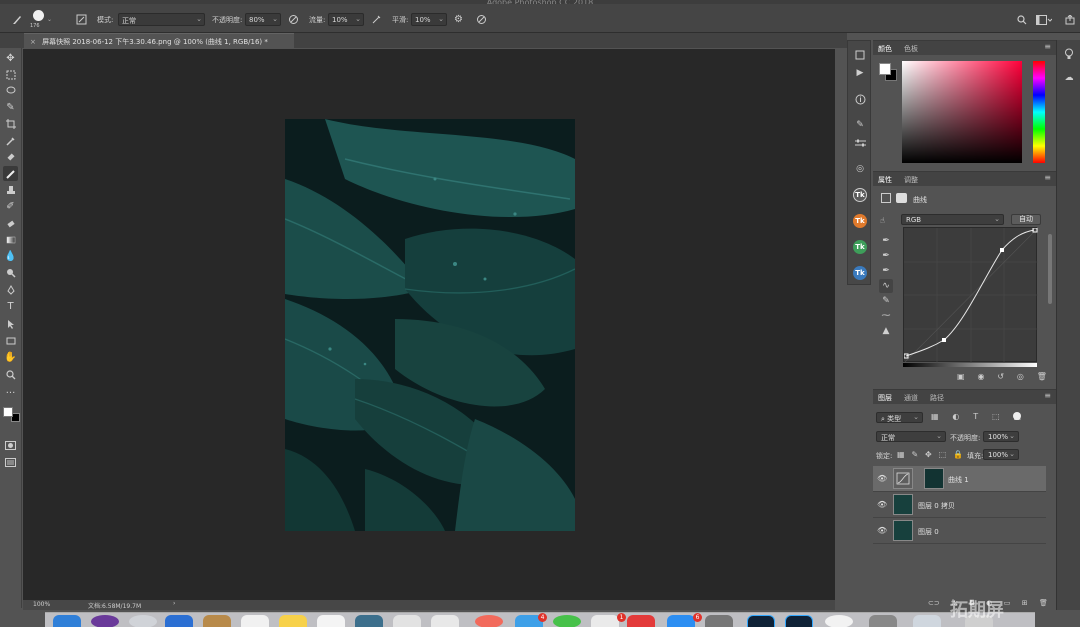  Describe the element at coordinates (901, 455) in the screenshot. I see `lock-transparent-icon: ▦` at that location.